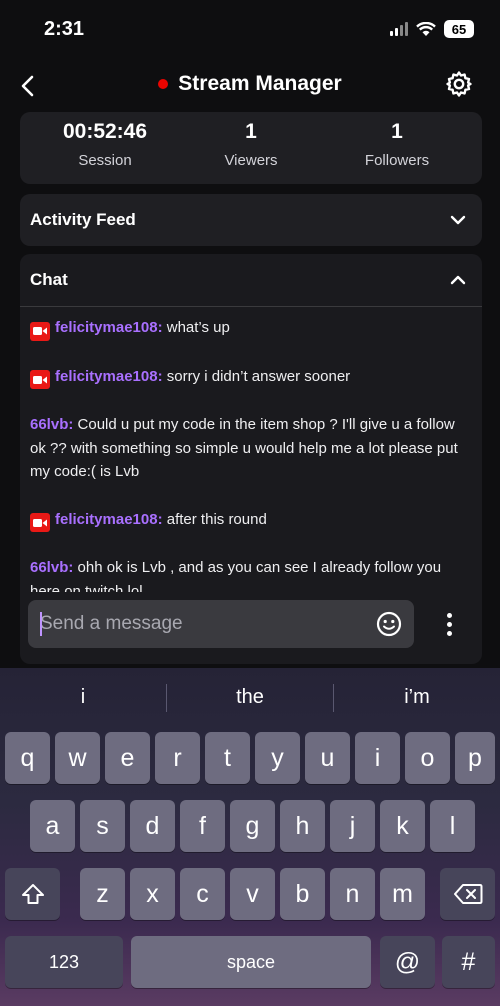  What do you see at coordinates (102, 894) in the screenshot?
I see `key-z: z` at bounding box center [102, 894].